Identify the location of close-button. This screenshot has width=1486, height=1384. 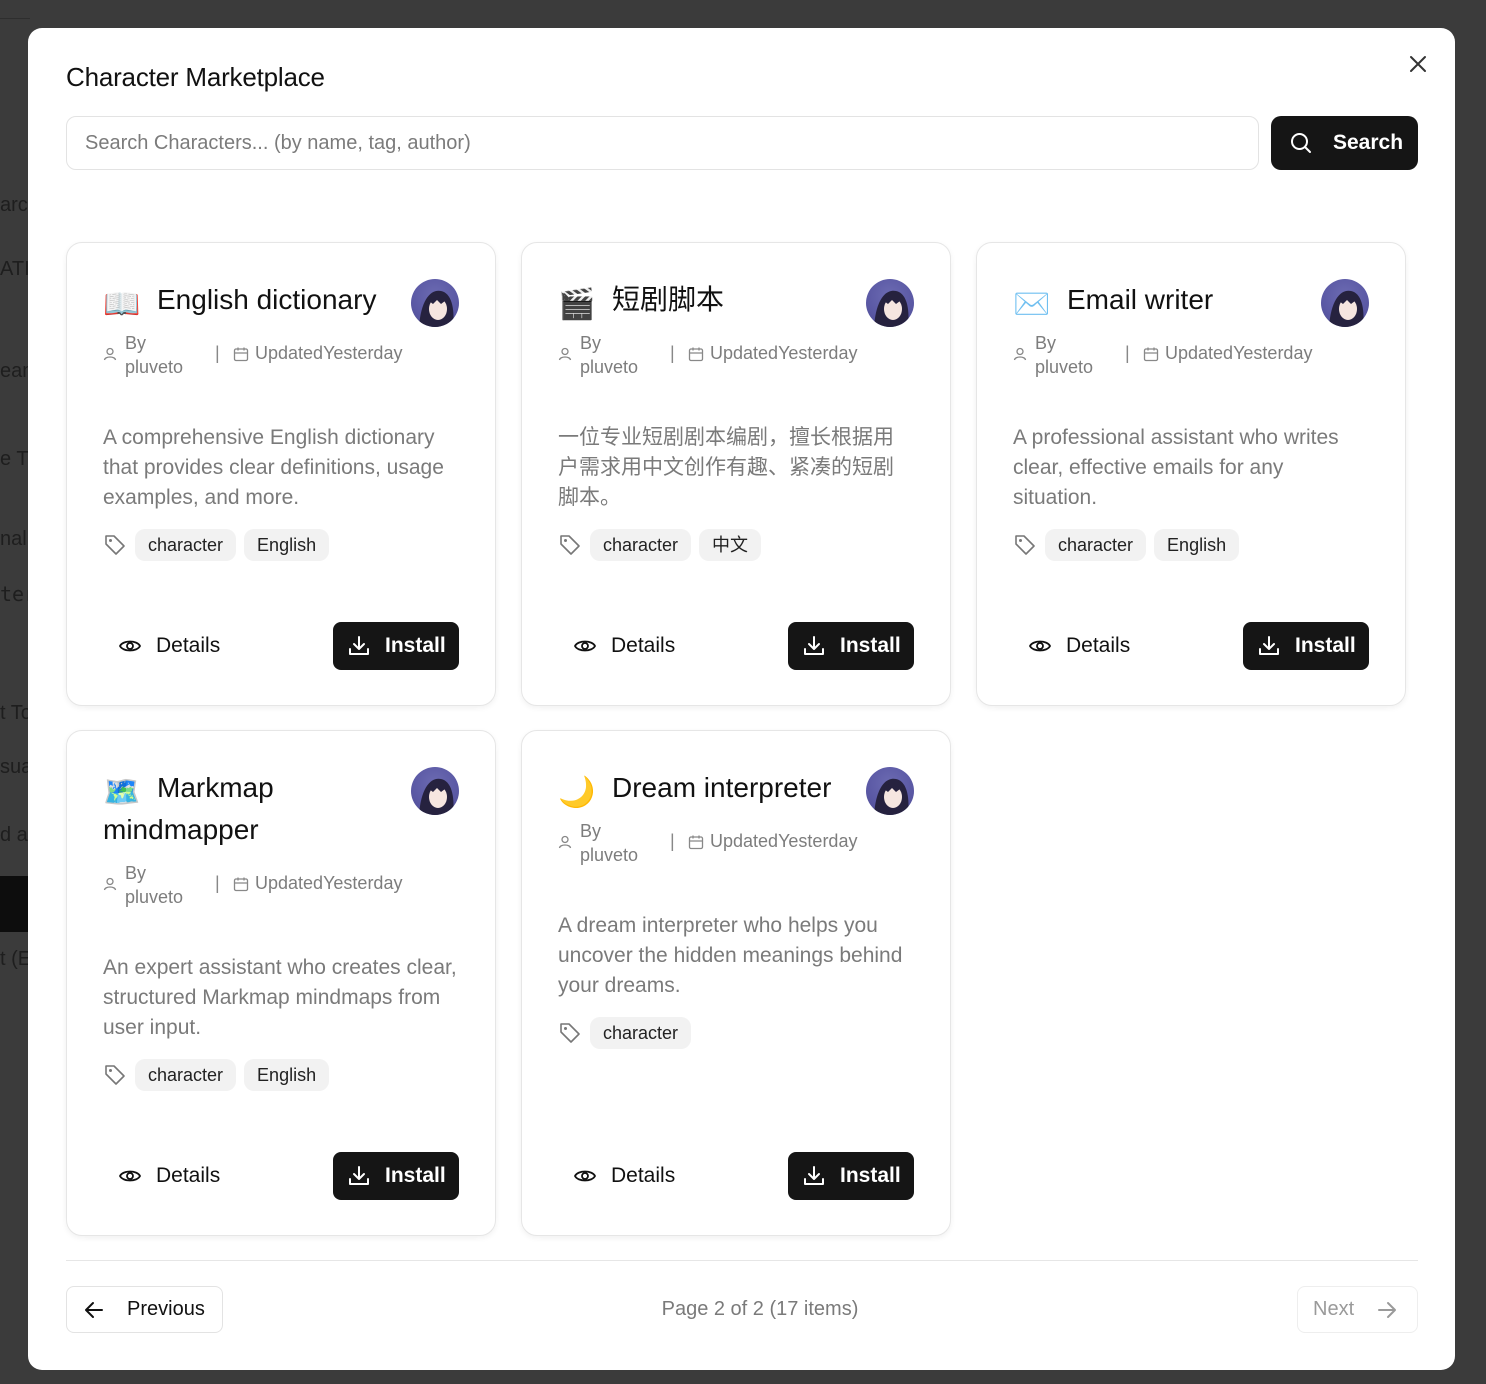
(1418, 64).